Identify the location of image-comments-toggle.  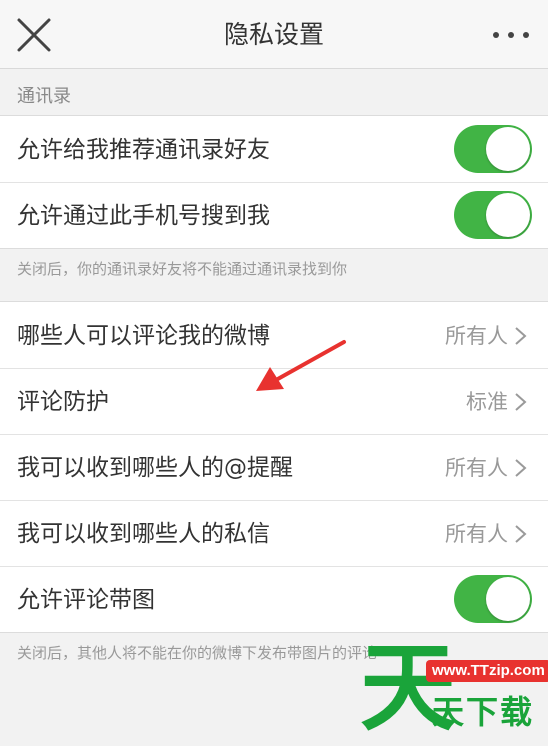
(493, 599).